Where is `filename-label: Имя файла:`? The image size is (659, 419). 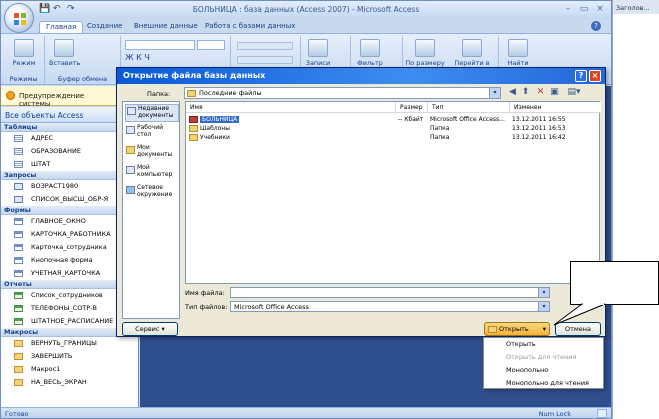 filename-label: Имя файла: is located at coordinates (205, 293).